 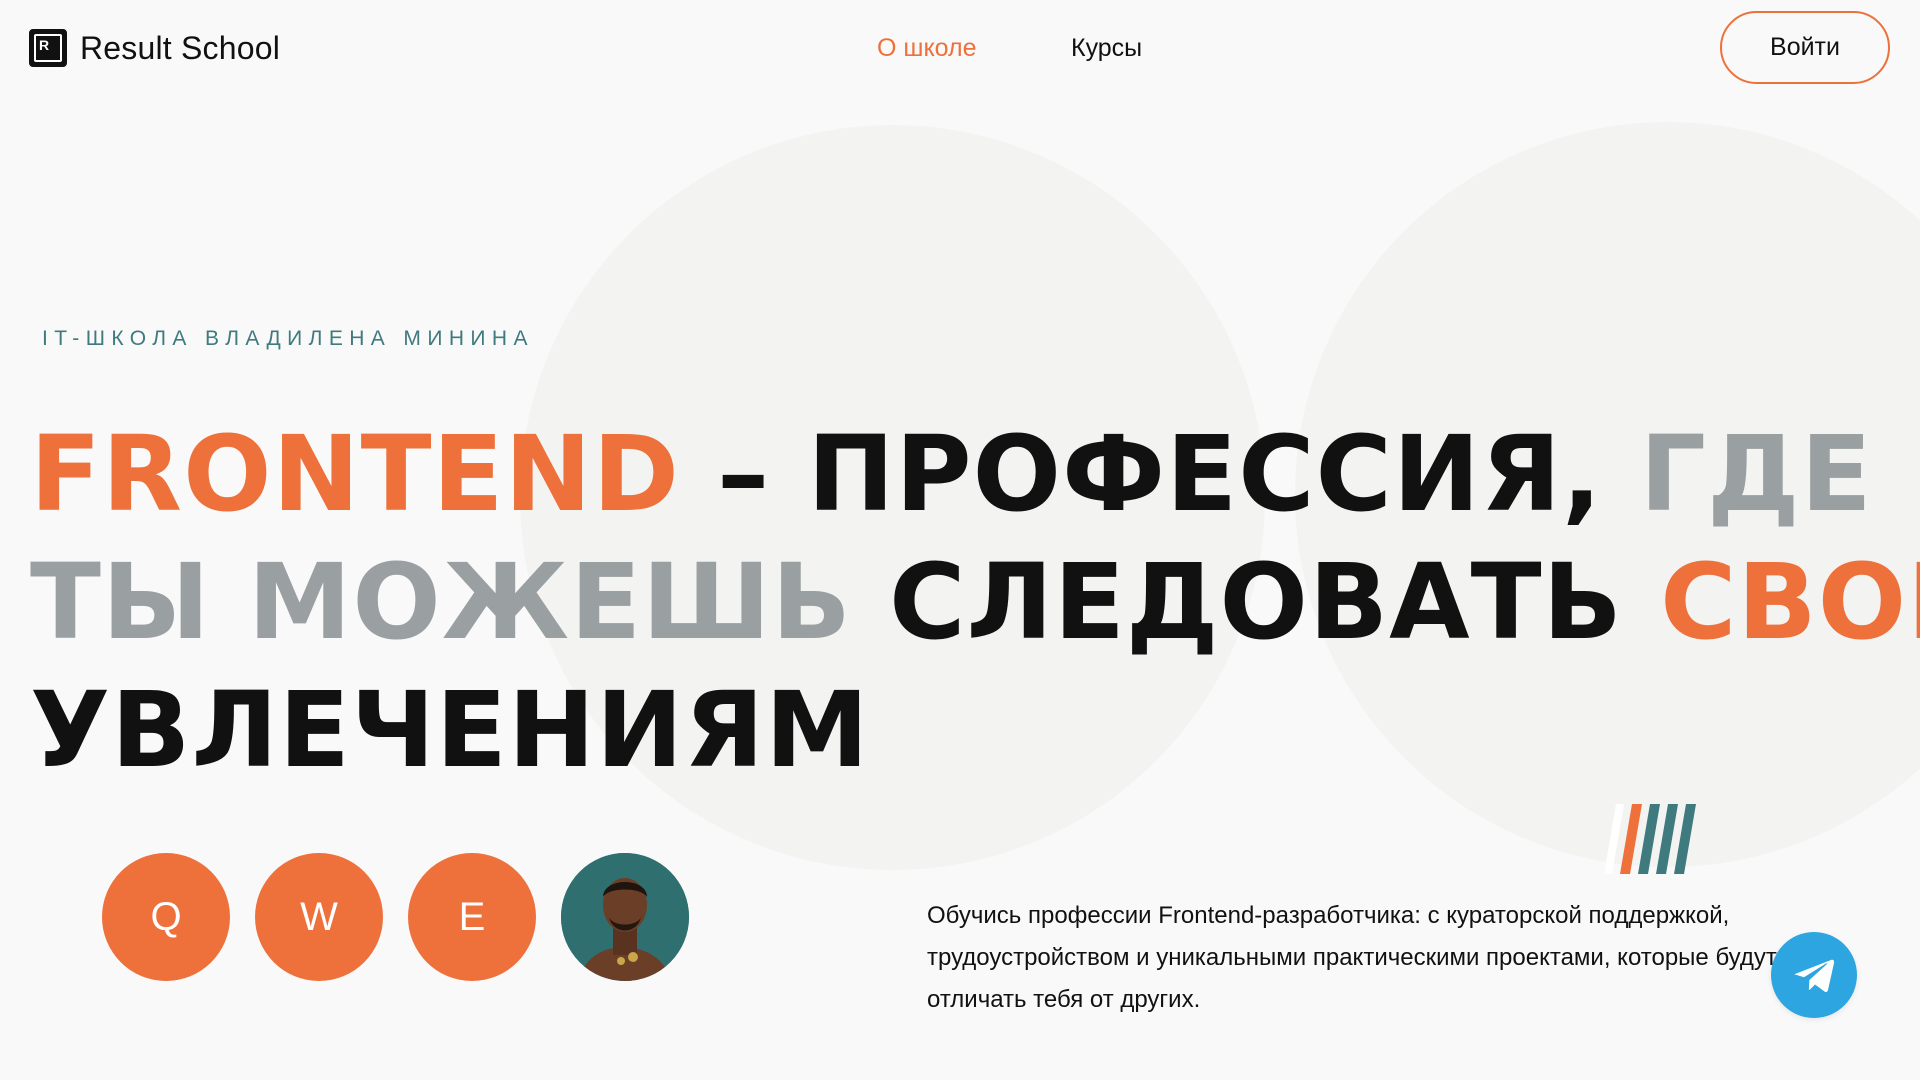 I want to click on headline-line-2: ТЫ МОЖЕШЬ СЛЕДОВАТЬ СВОИМ, so click(x=975, y=602).